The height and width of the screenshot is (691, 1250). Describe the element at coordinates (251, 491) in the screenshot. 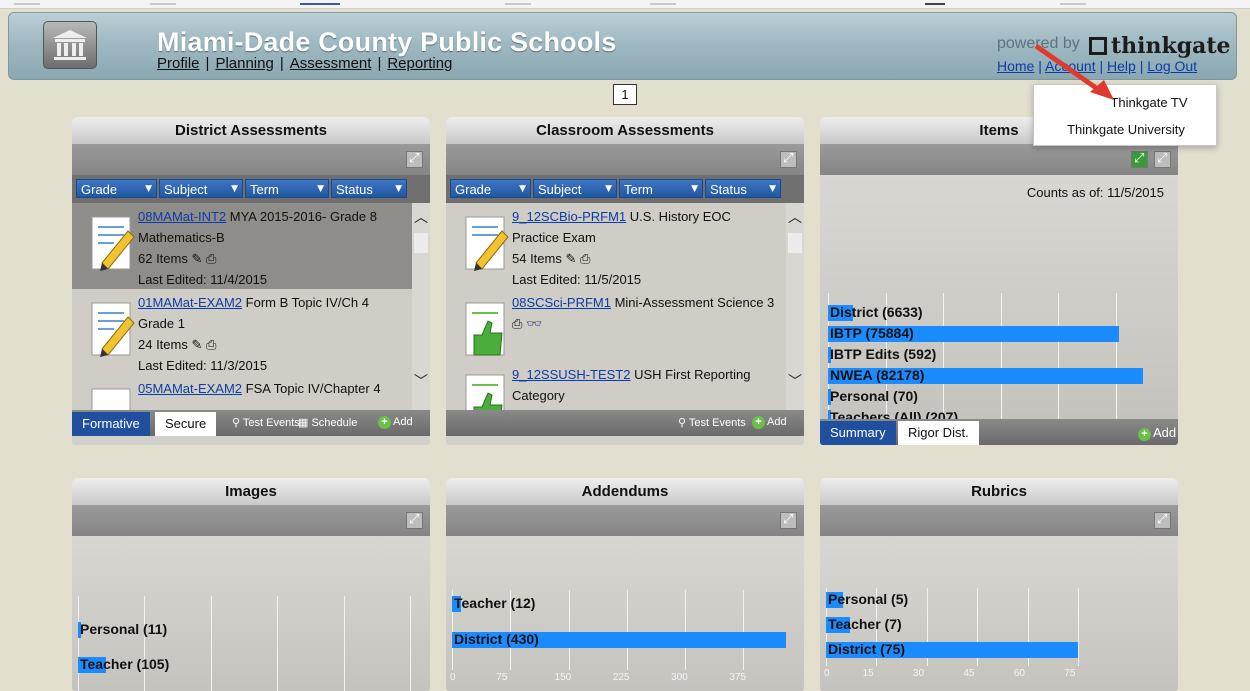

I see `panel-title: Images` at that location.